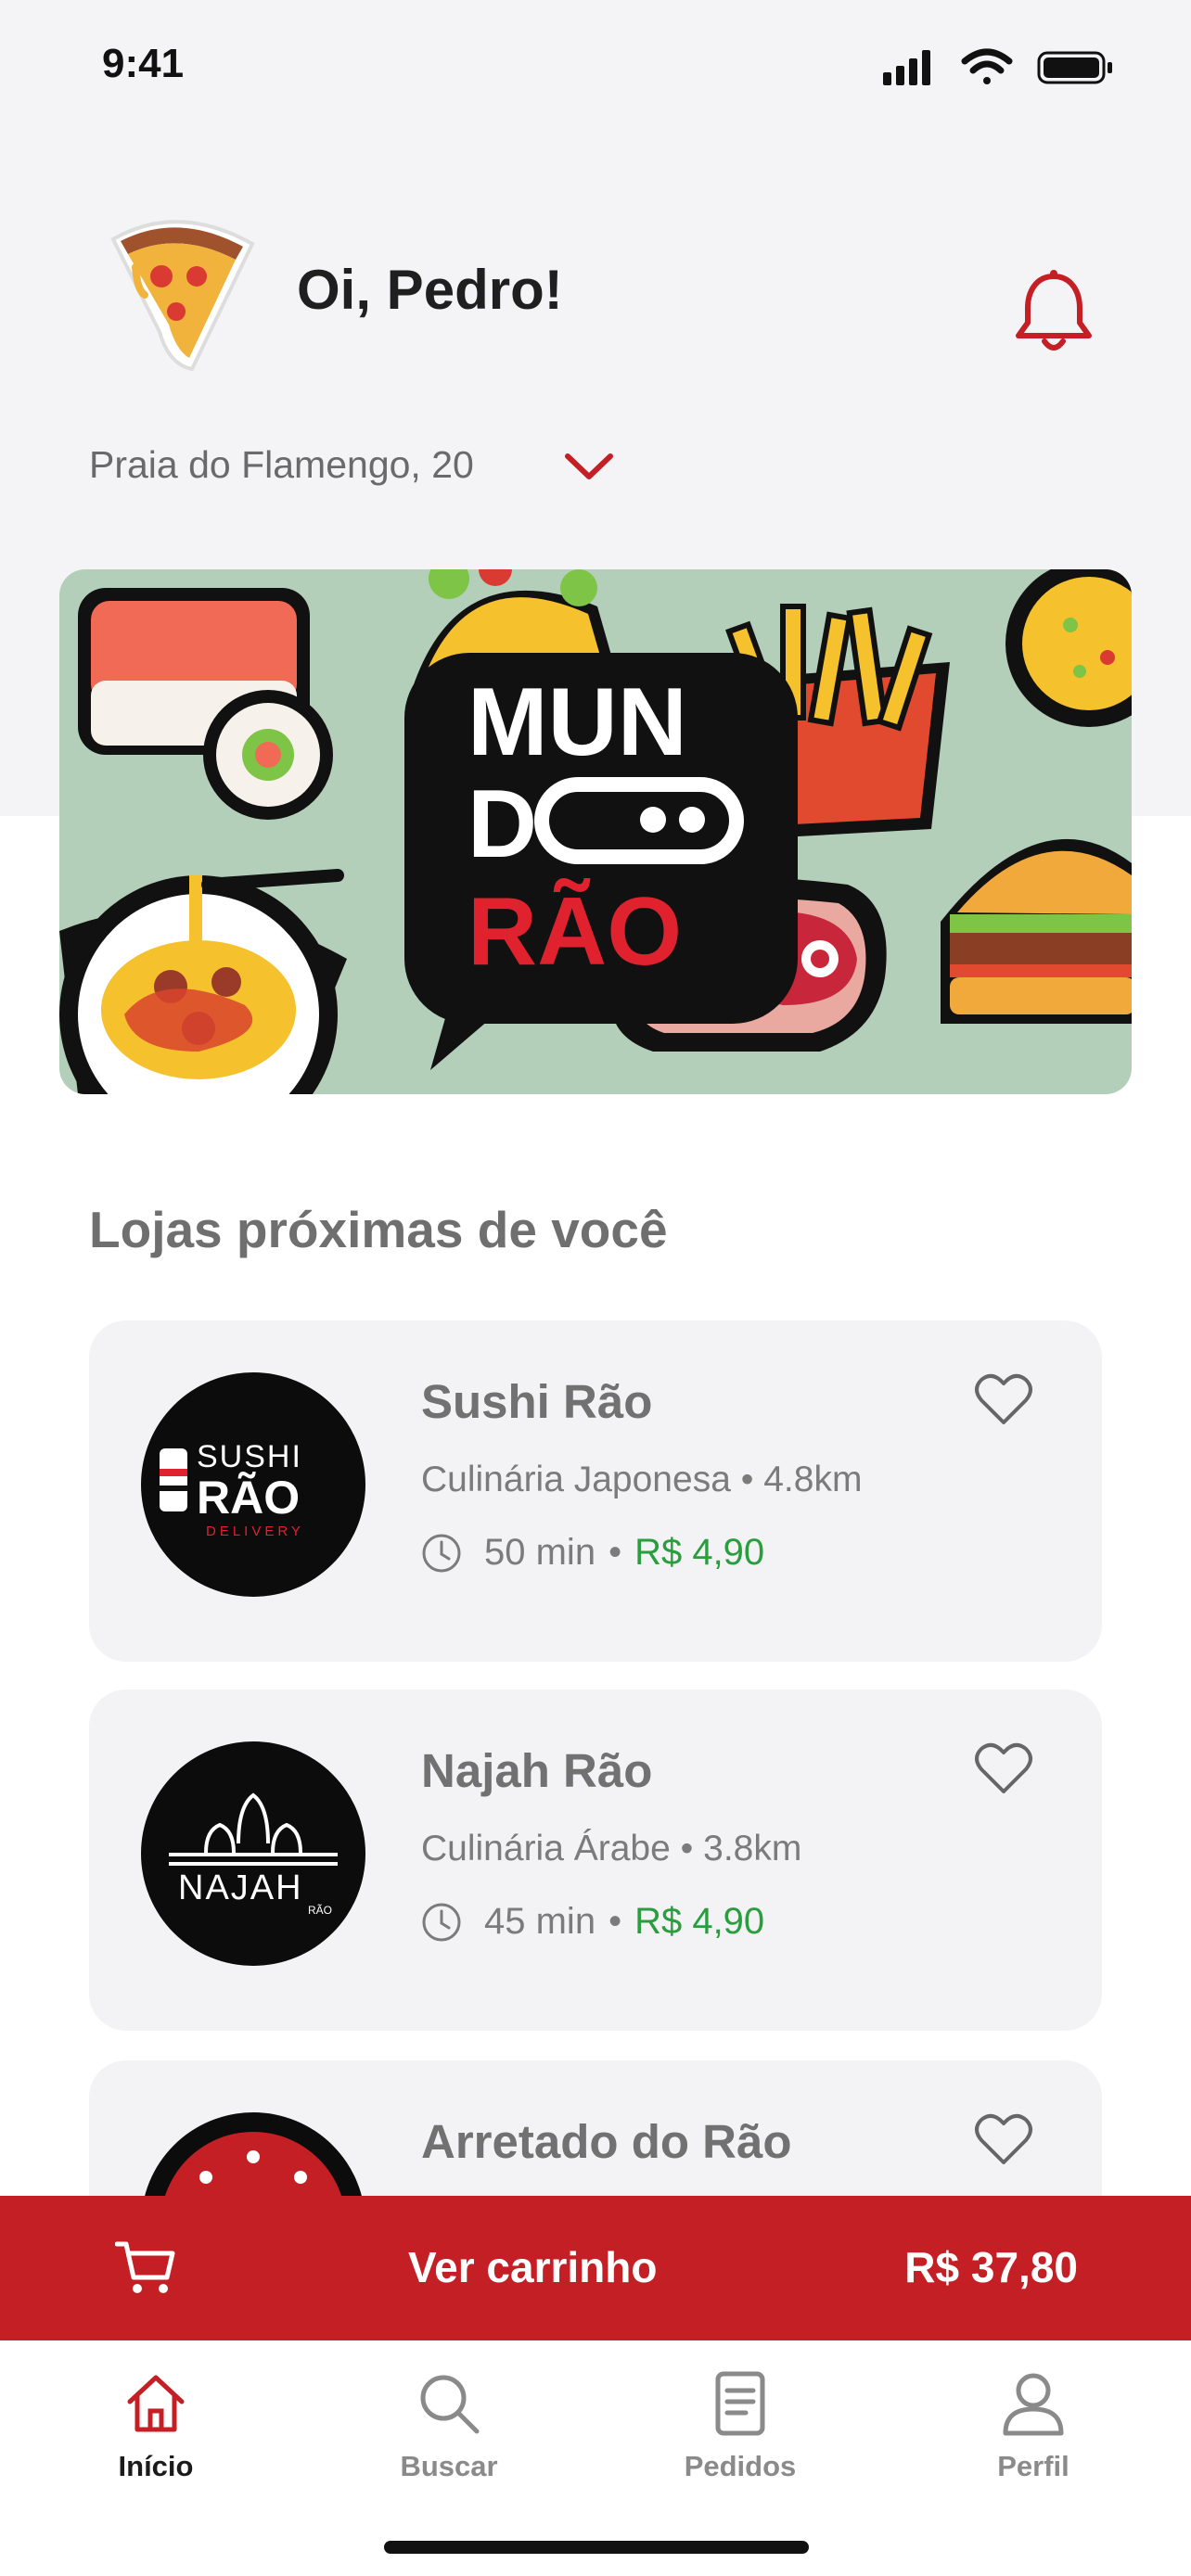 The height and width of the screenshot is (2576, 1191). Describe the element at coordinates (601, 861) in the screenshot. I see `mundorao-logo: MUN D RÃO` at that location.